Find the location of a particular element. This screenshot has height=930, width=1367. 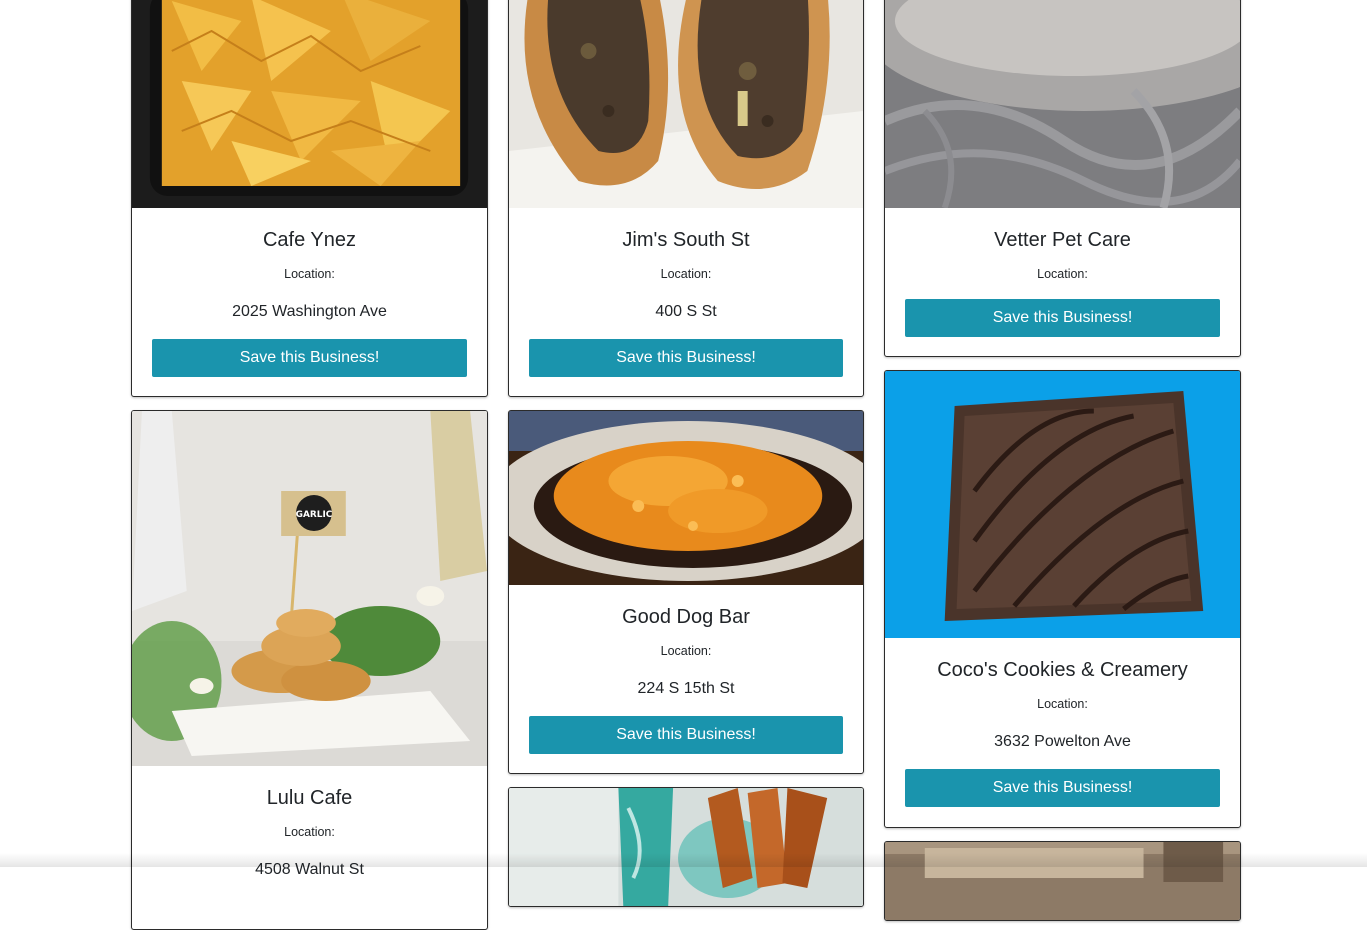

business-name: Cafe Ynez is located at coordinates (309, 240).